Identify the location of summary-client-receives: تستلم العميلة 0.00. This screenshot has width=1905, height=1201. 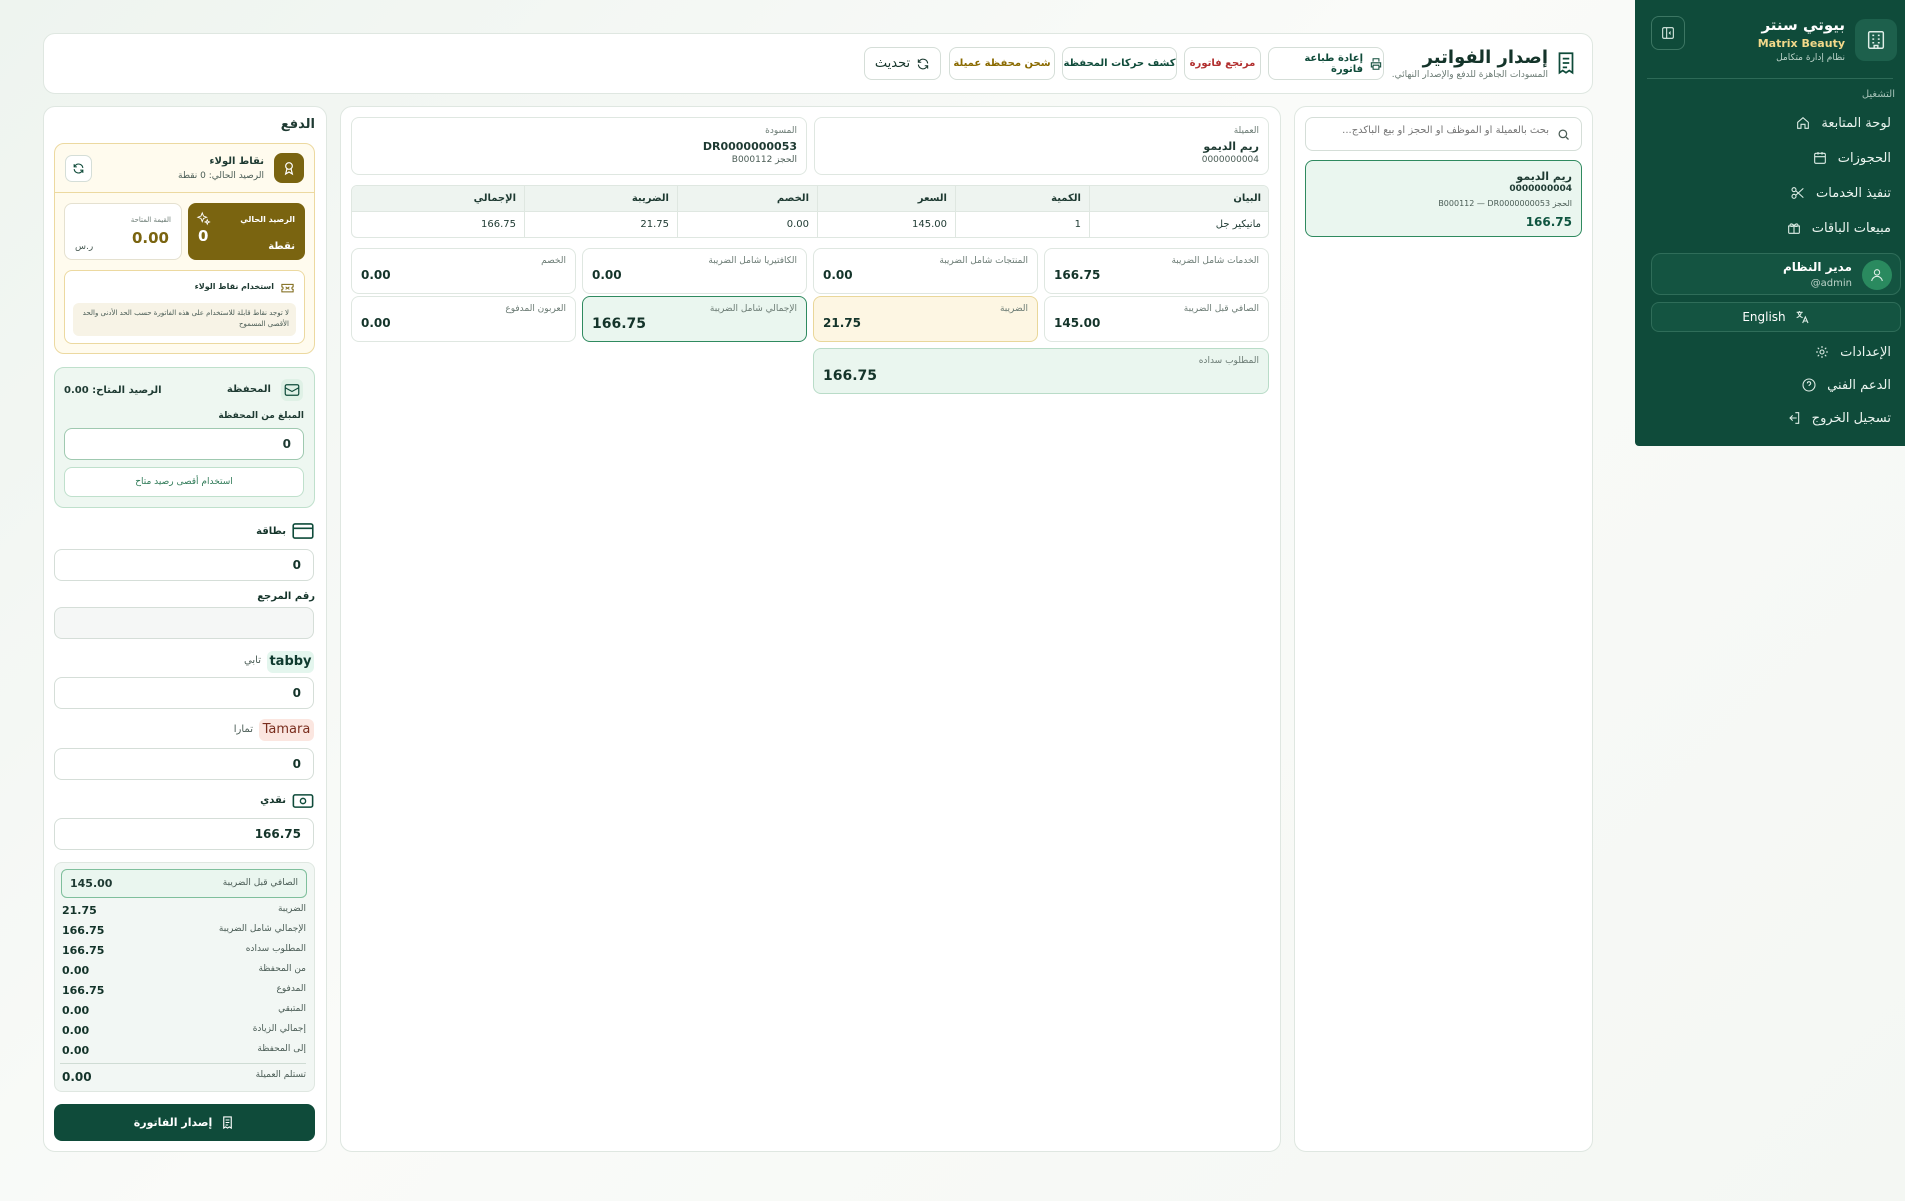
(184, 1077).